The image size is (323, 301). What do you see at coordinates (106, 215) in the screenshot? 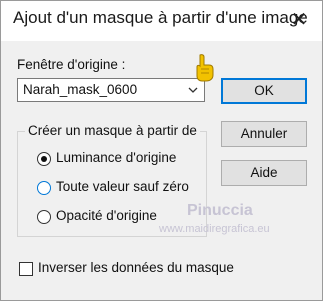
I see `radio-original-opacity-label: Opacité d'origine` at bounding box center [106, 215].